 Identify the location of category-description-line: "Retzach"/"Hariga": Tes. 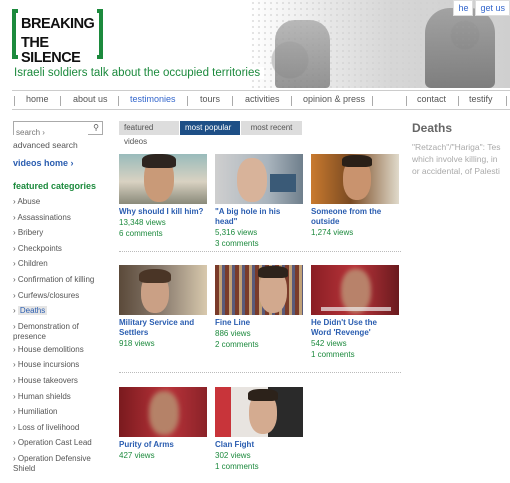
(456, 147).